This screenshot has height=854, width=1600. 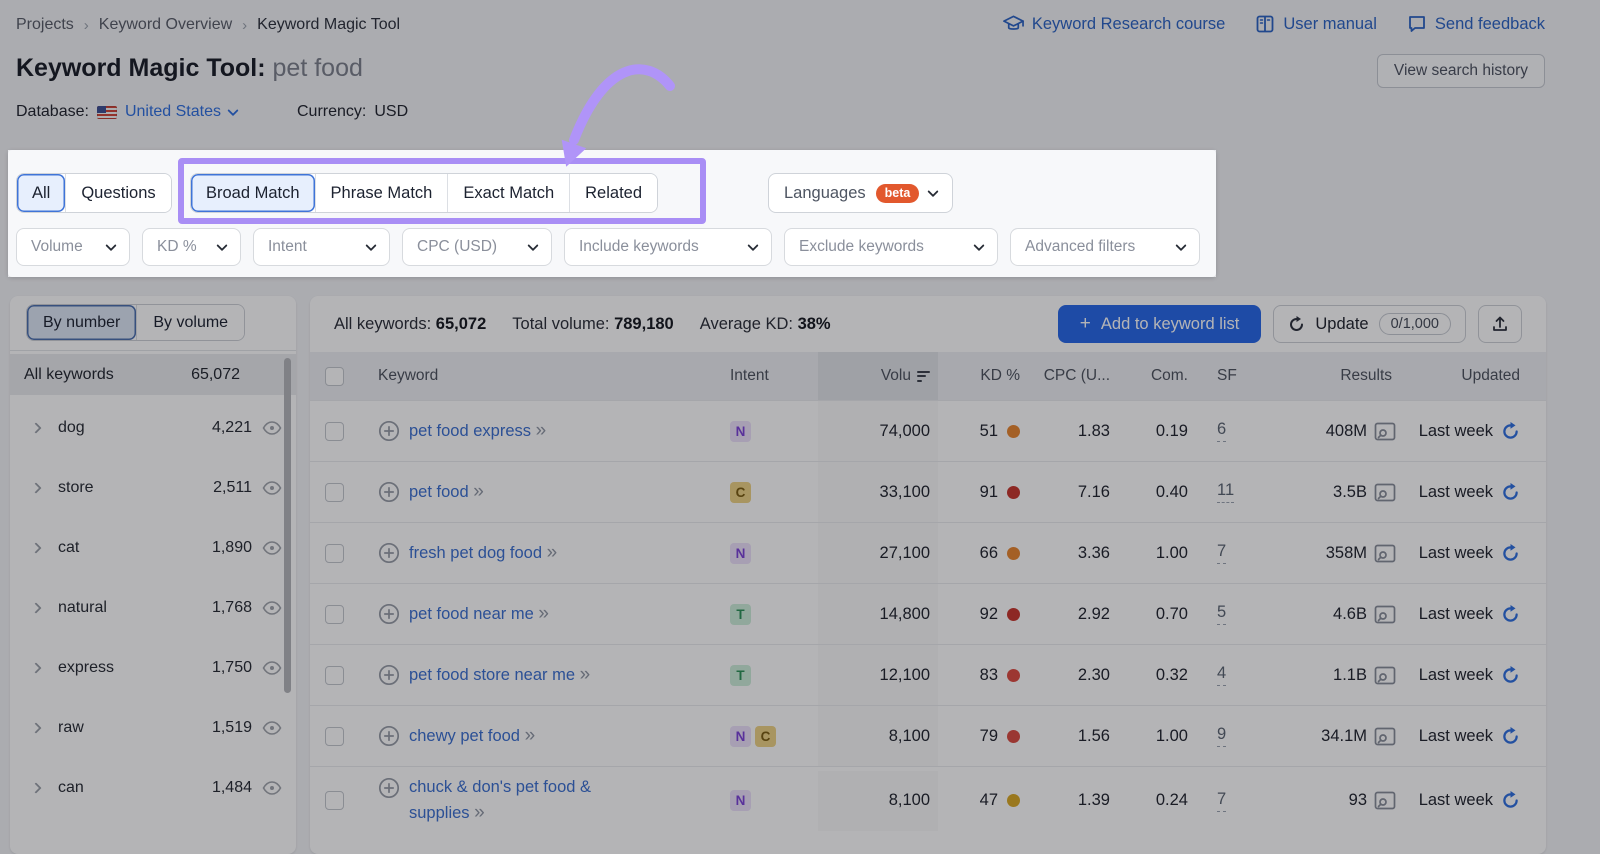 I want to click on sf-link: 4, so click(x=1222, y=675).